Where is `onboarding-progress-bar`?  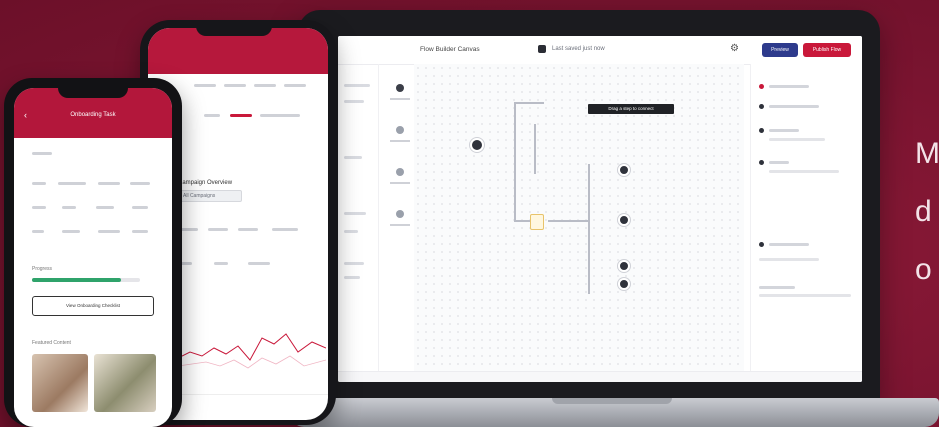
onboarding-progress-bar is located at coordinates (86, 280).